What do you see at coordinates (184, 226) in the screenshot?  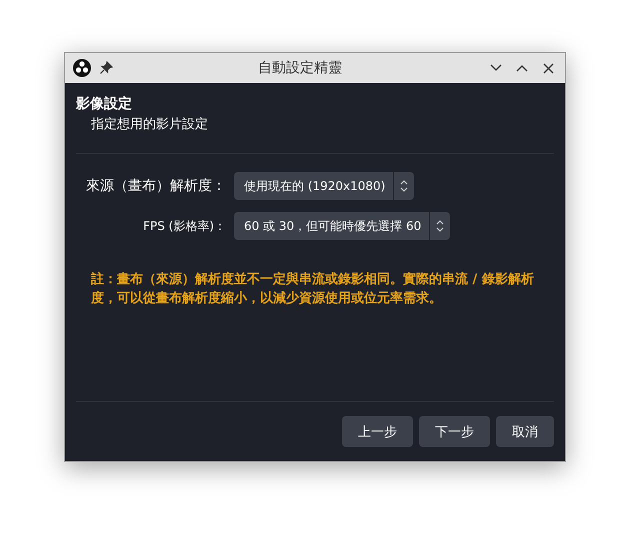 I see `field-label: FPS (影格率)：` at bounding box center [184, 226].